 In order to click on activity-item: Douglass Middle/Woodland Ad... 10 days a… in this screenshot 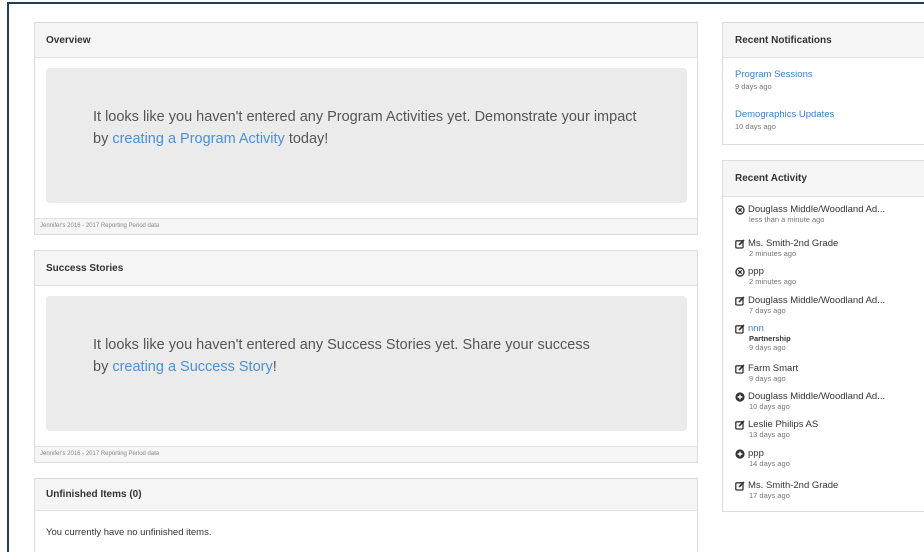, I will do `click(829, 401)`.